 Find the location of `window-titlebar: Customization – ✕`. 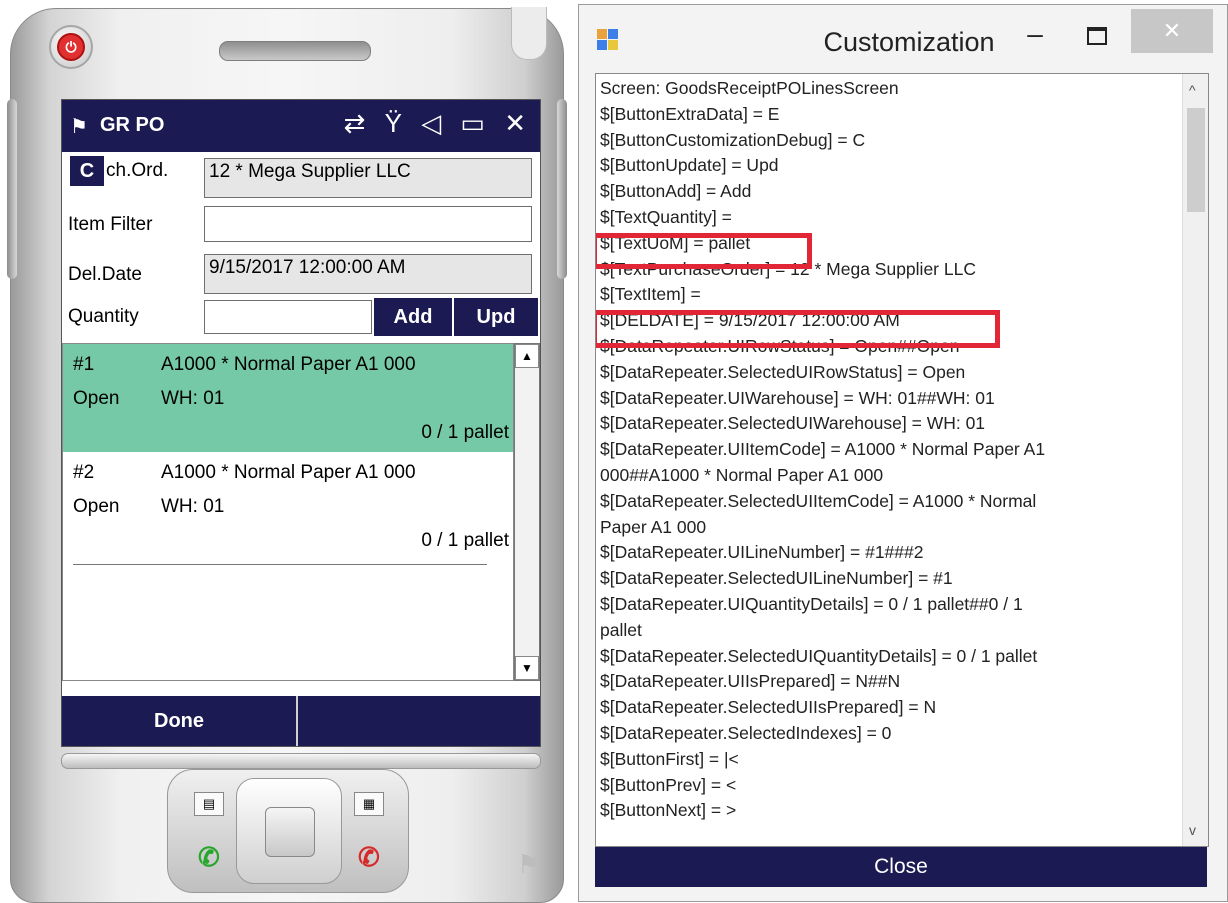

window-titlebar: Customization – ✕ is located at coordinates (903, 39).